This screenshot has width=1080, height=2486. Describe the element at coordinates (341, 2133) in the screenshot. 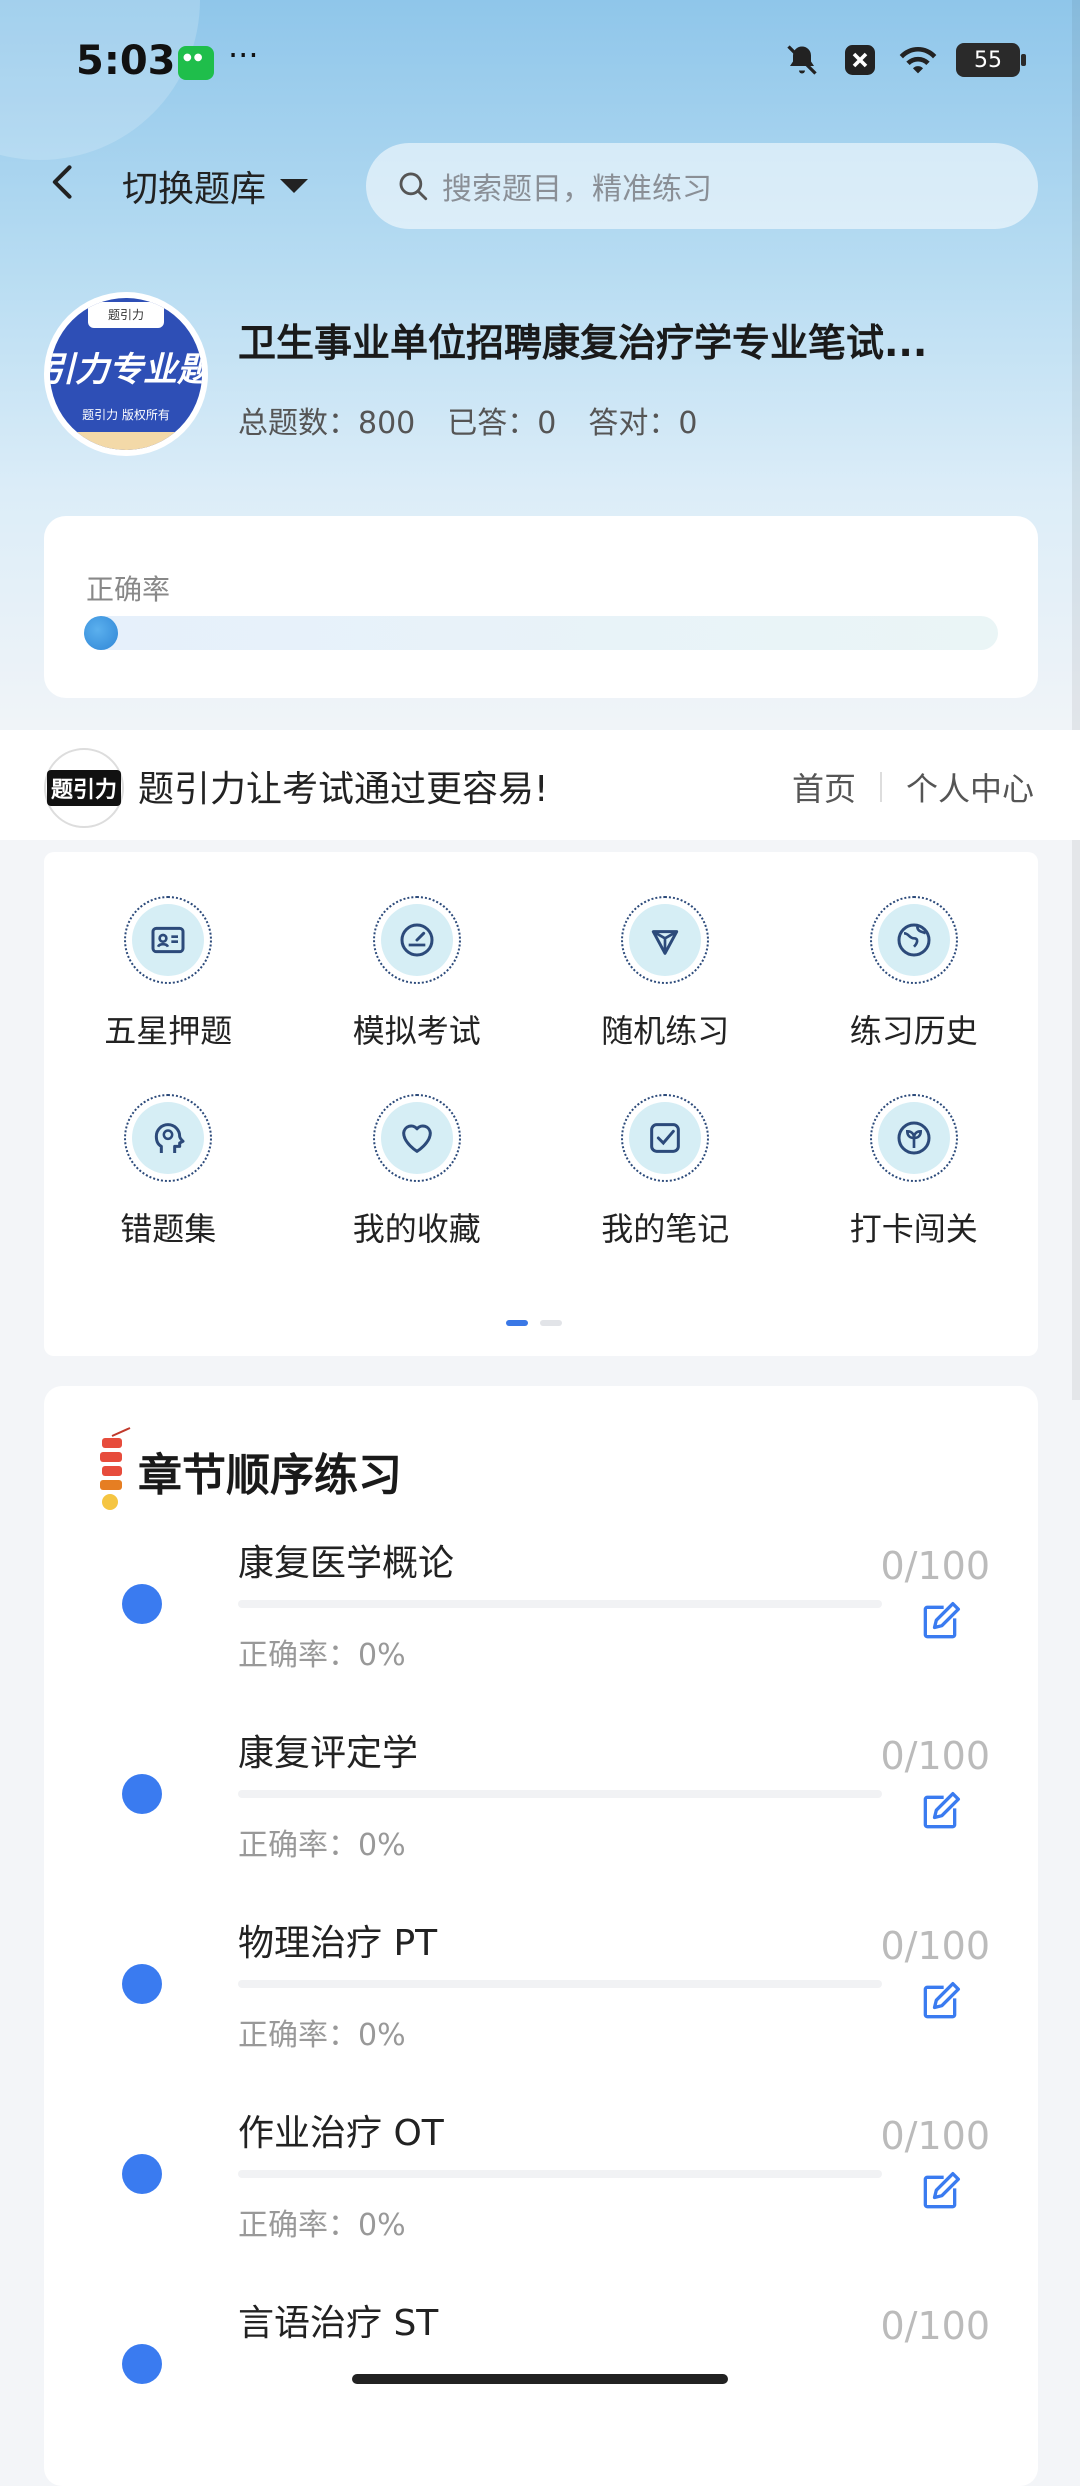

I see `chapter-name: 作业治疗 OT` at that location.